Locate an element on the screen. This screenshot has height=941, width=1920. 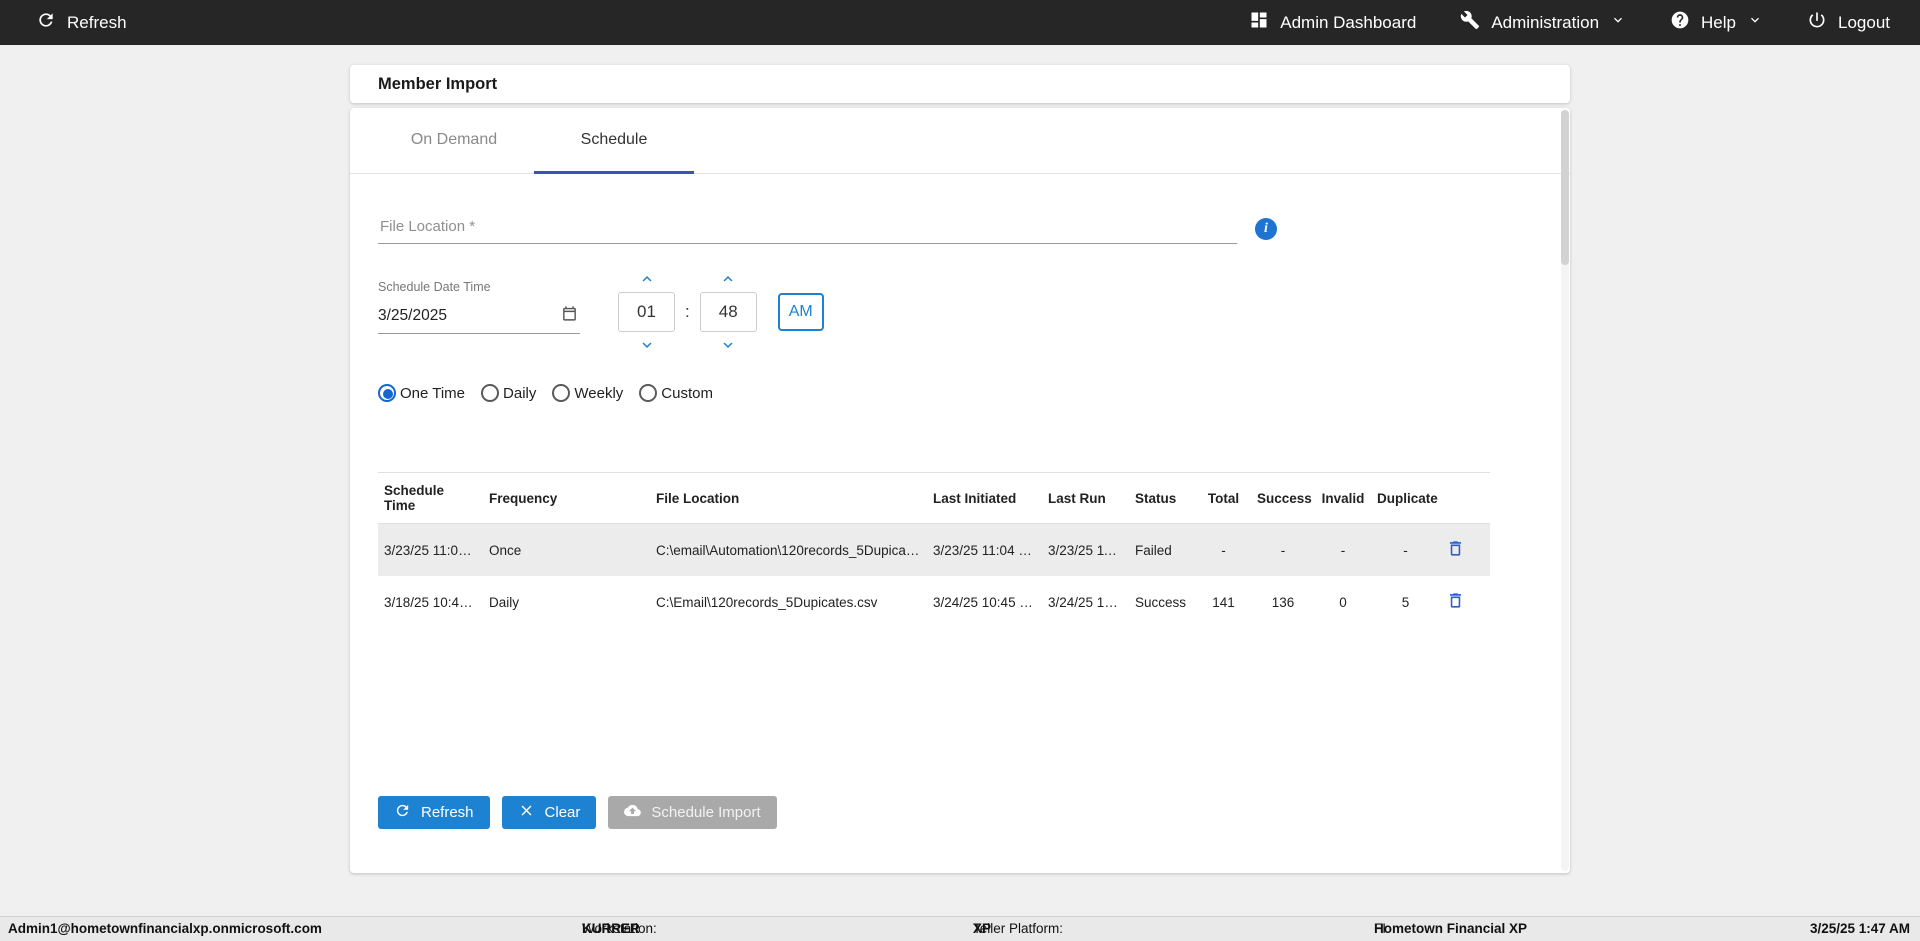
minute-input: 48 is located at coordinates (728, 312).